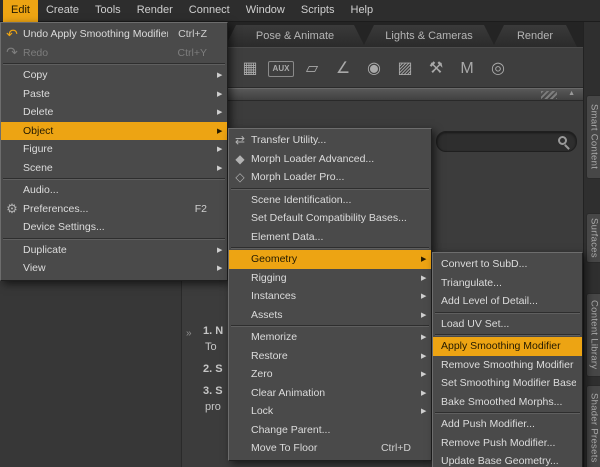 The image size is (600, 467). What do you see at coordinates (265, 11) in the screenshot?
I see `menubar-item-window: Window` at bounding box center [265, 11].